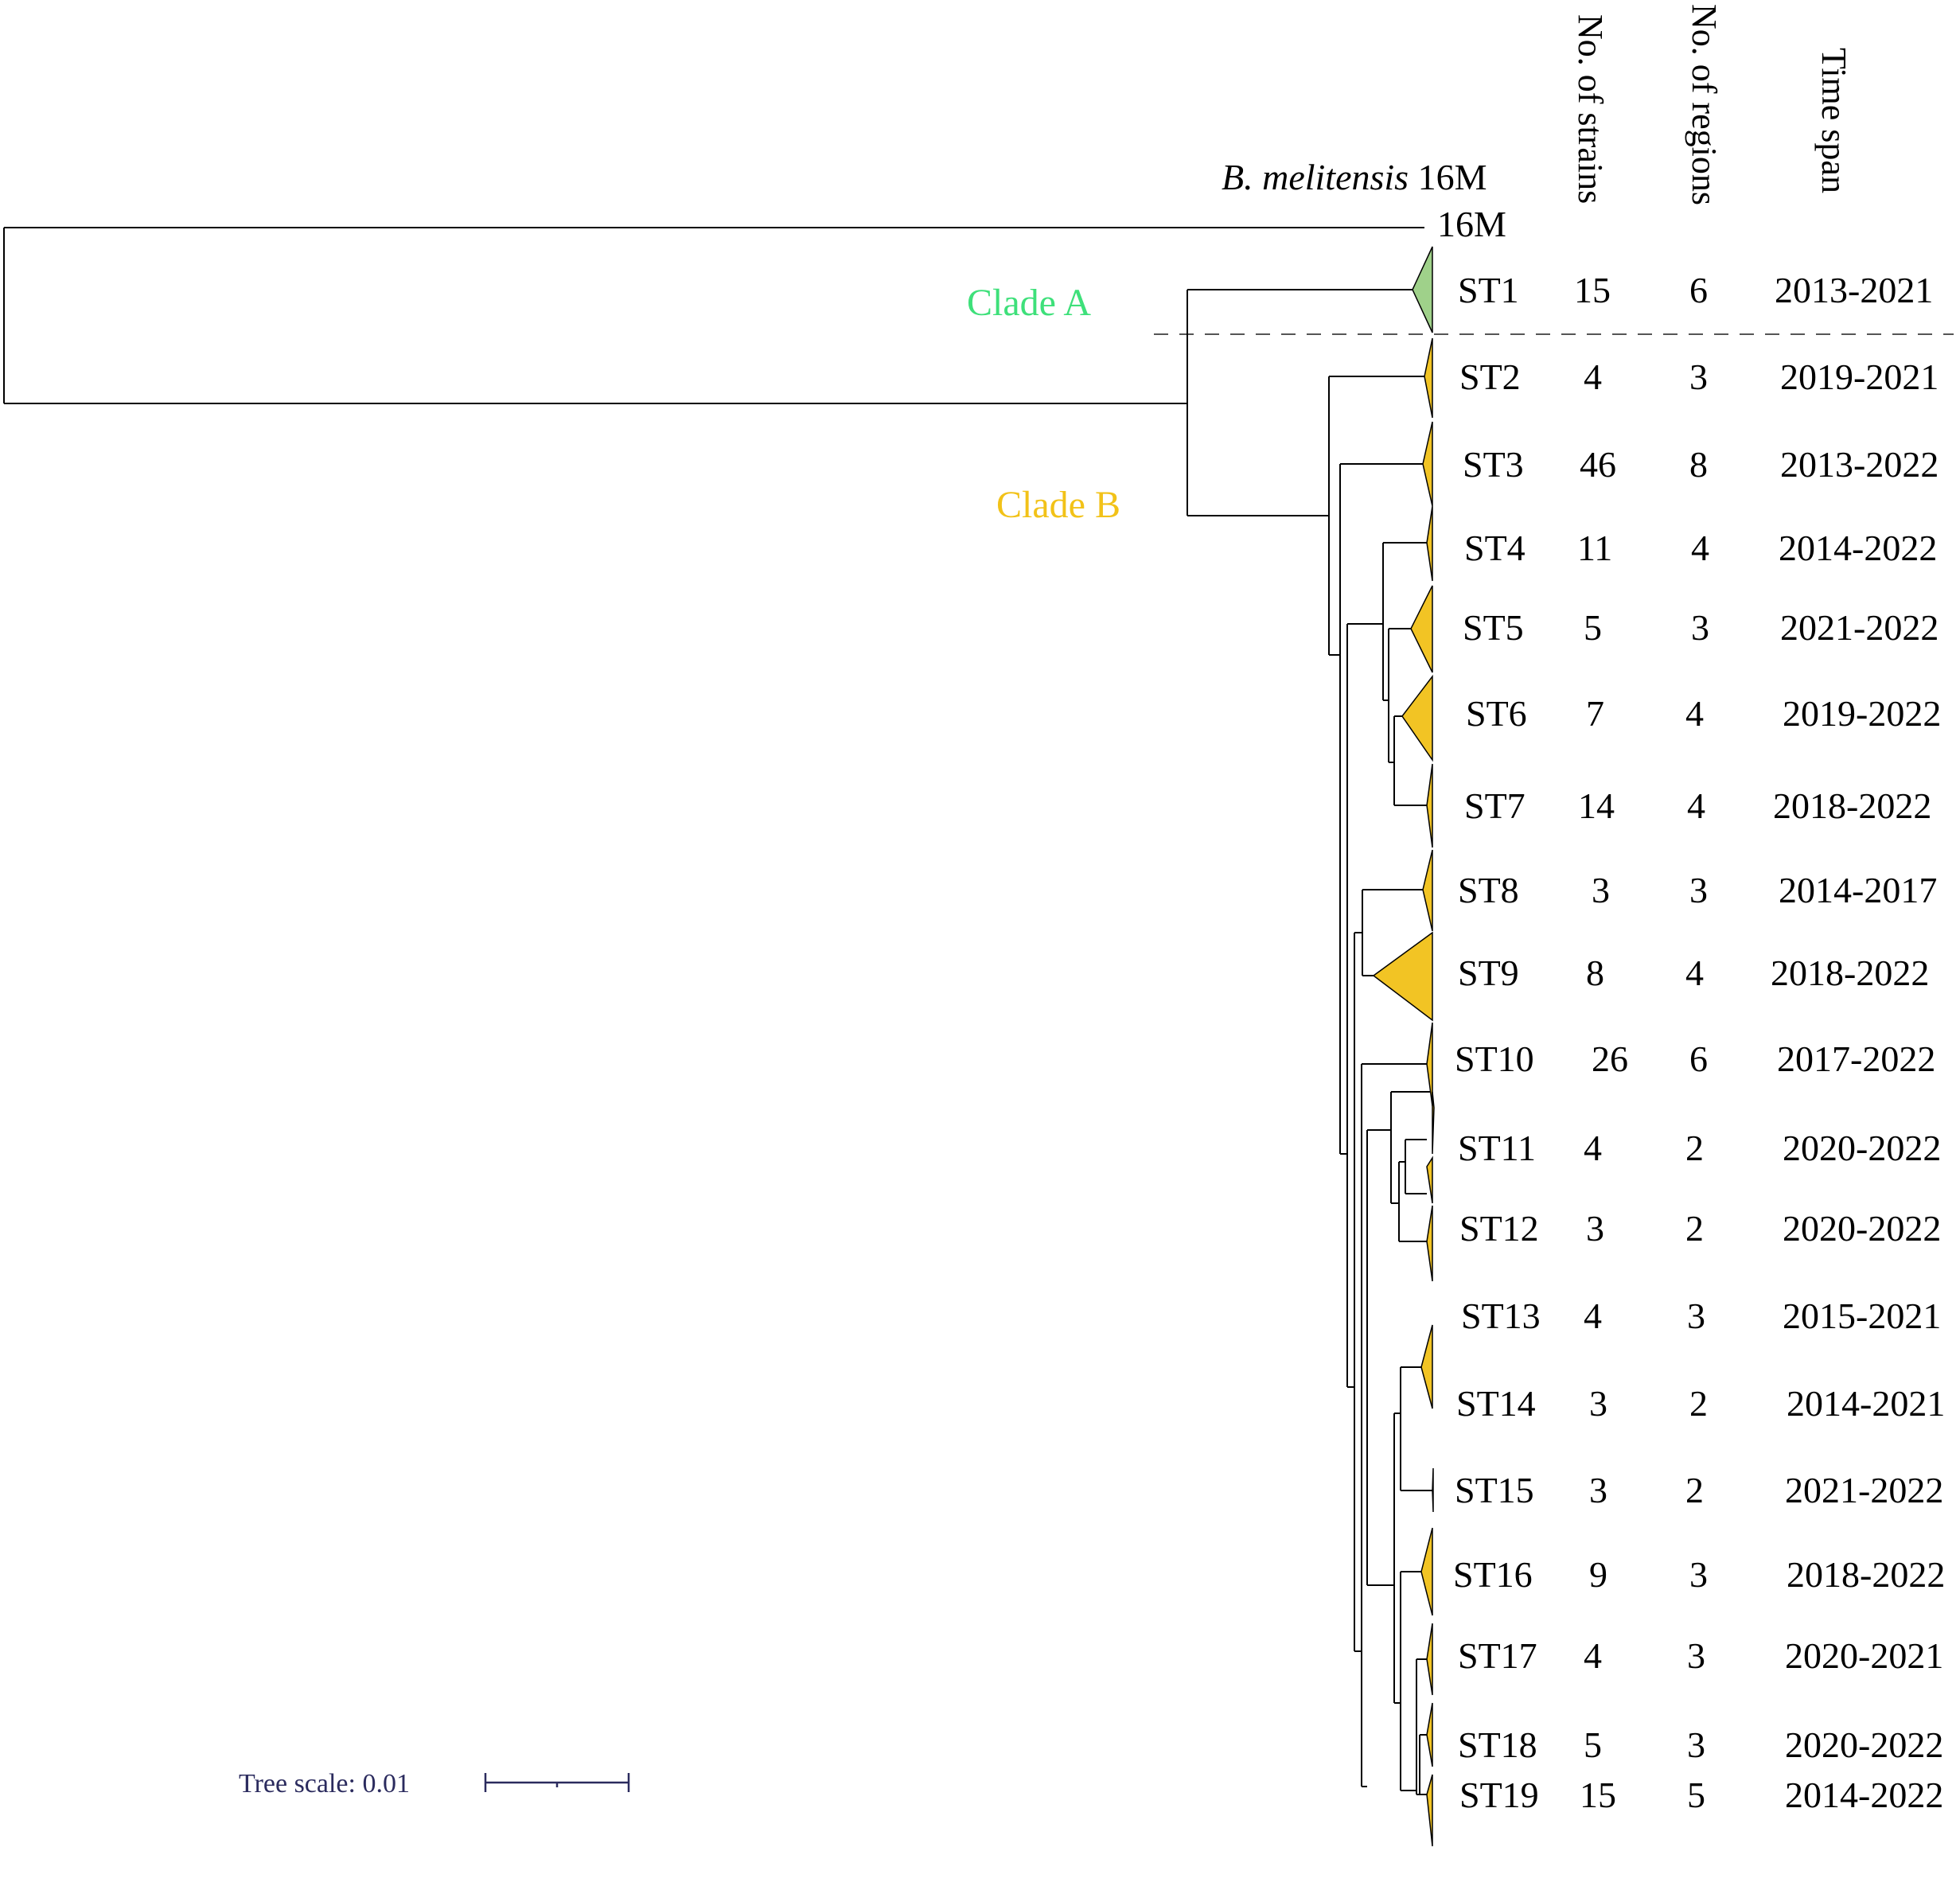 This screenshot has width=1960, height=1886. Describe the element at coordinates (1595, 973) in the screenshot. I see `strain-count: 8` at that location.